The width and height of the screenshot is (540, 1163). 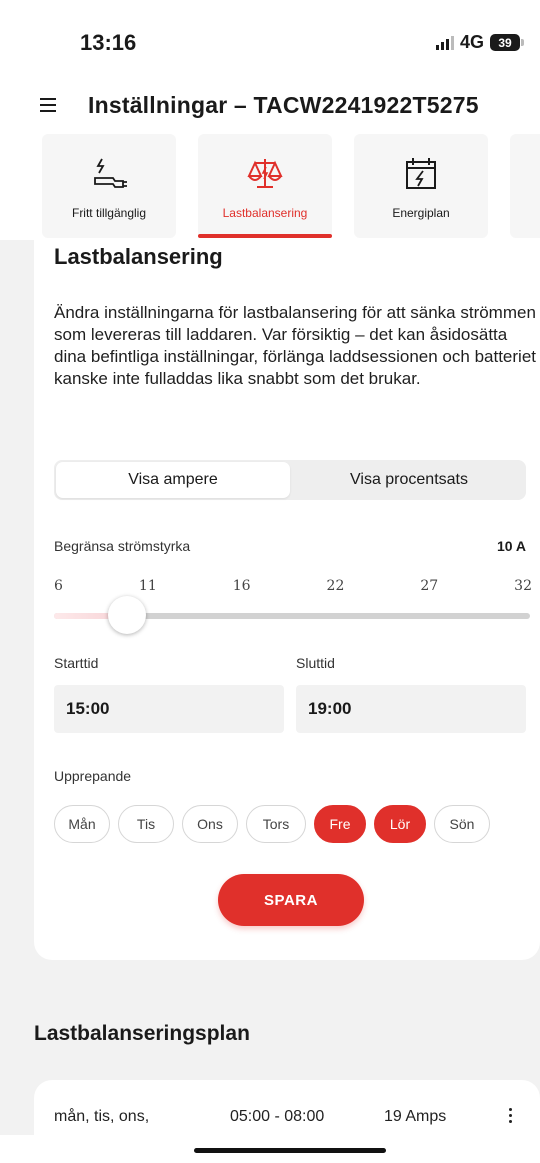 I want to click on status-time: 13:16, so click(x=108, y=42).